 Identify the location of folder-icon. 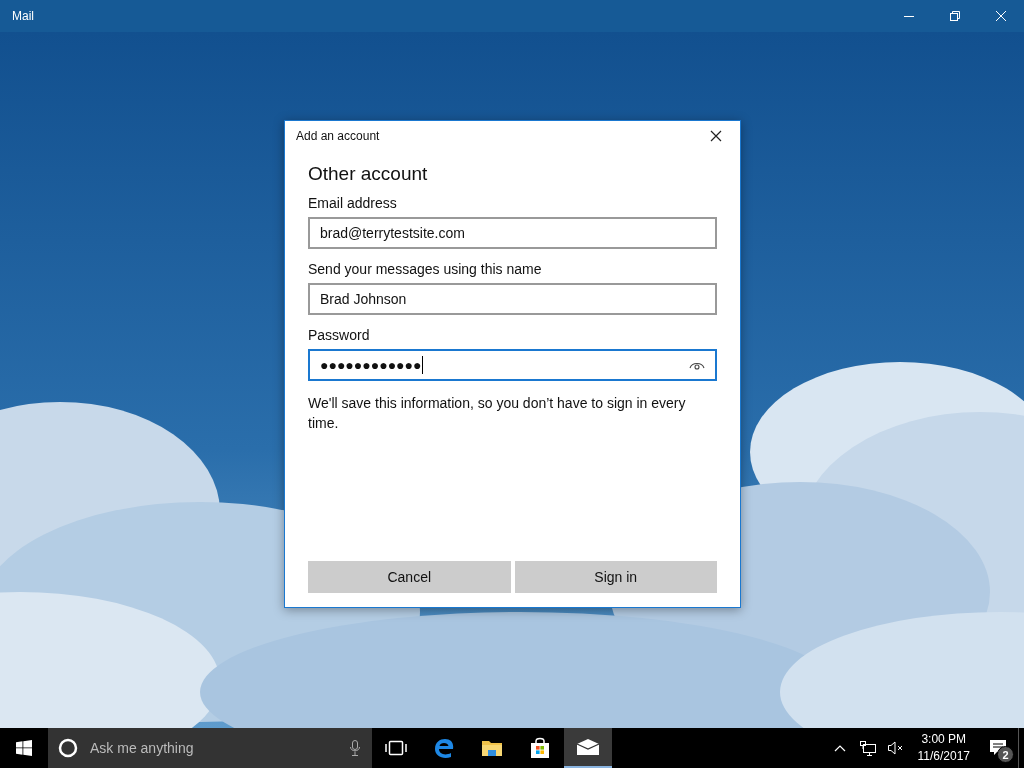
(492, 748).